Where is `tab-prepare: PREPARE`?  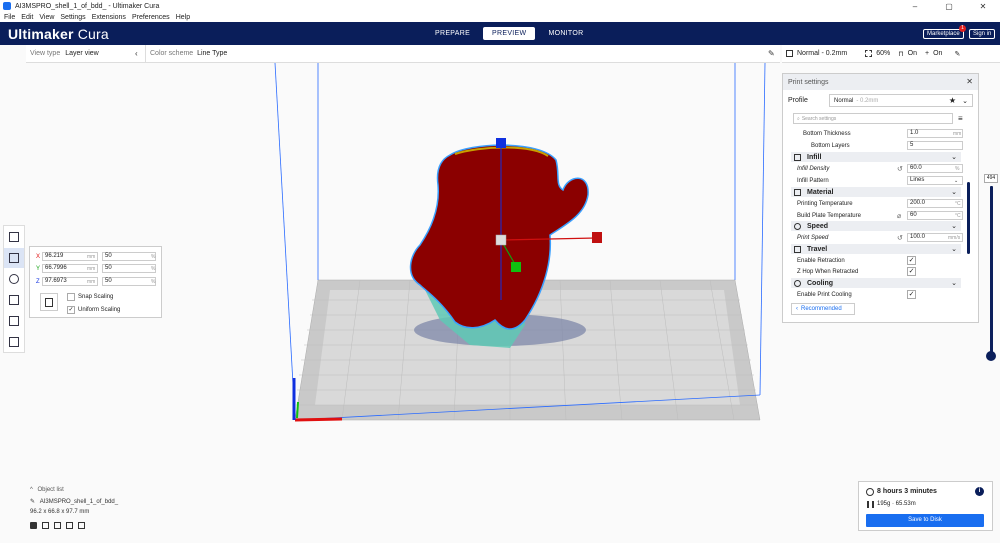 tab-prepare: PREPARE is located at coordinates (452, 33).